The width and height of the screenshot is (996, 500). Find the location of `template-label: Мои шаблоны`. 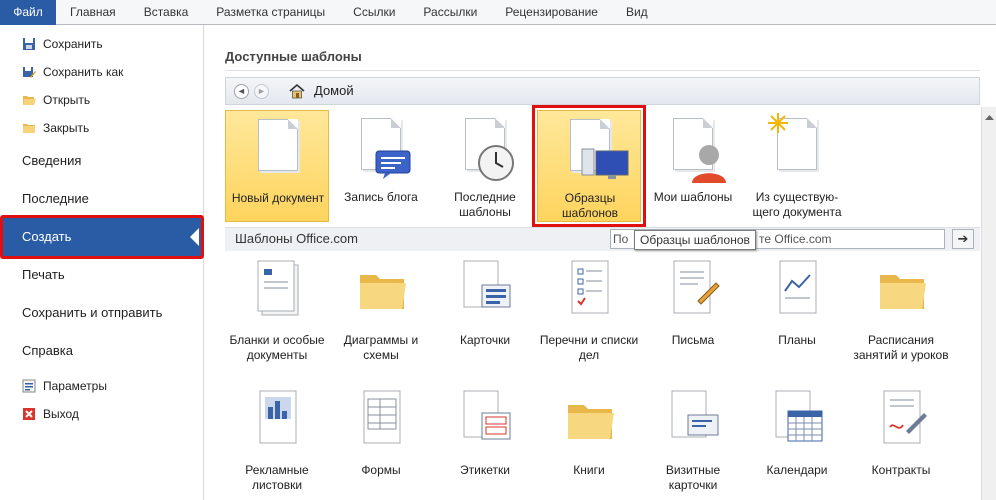

template-label: Мои шаблоны is located at coordinates (693, 197).